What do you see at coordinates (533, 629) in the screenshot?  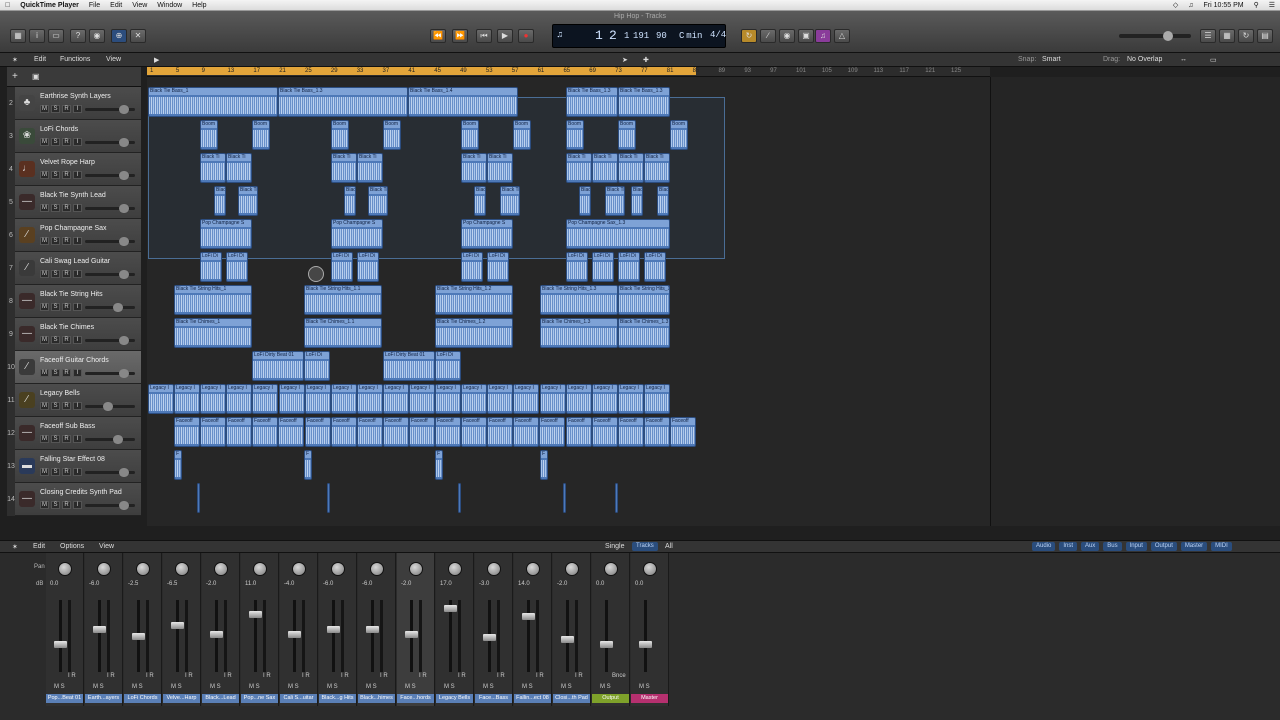 I see `channel-strip: 14.0 I RM S Fallin...ect 08` at bounding box center [533, 629].